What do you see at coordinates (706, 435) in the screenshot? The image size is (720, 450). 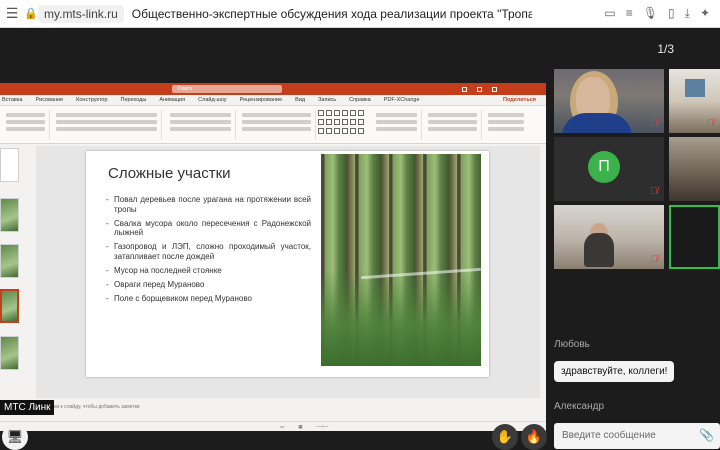 I see `attach-icon: 📎` at bounding box center [706, 435].